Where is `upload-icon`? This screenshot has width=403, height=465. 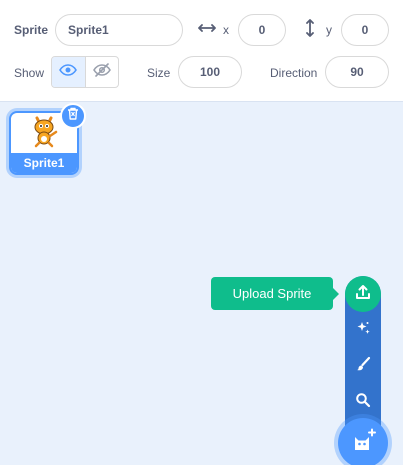
upload-icon is located at coordinates (363, 294).